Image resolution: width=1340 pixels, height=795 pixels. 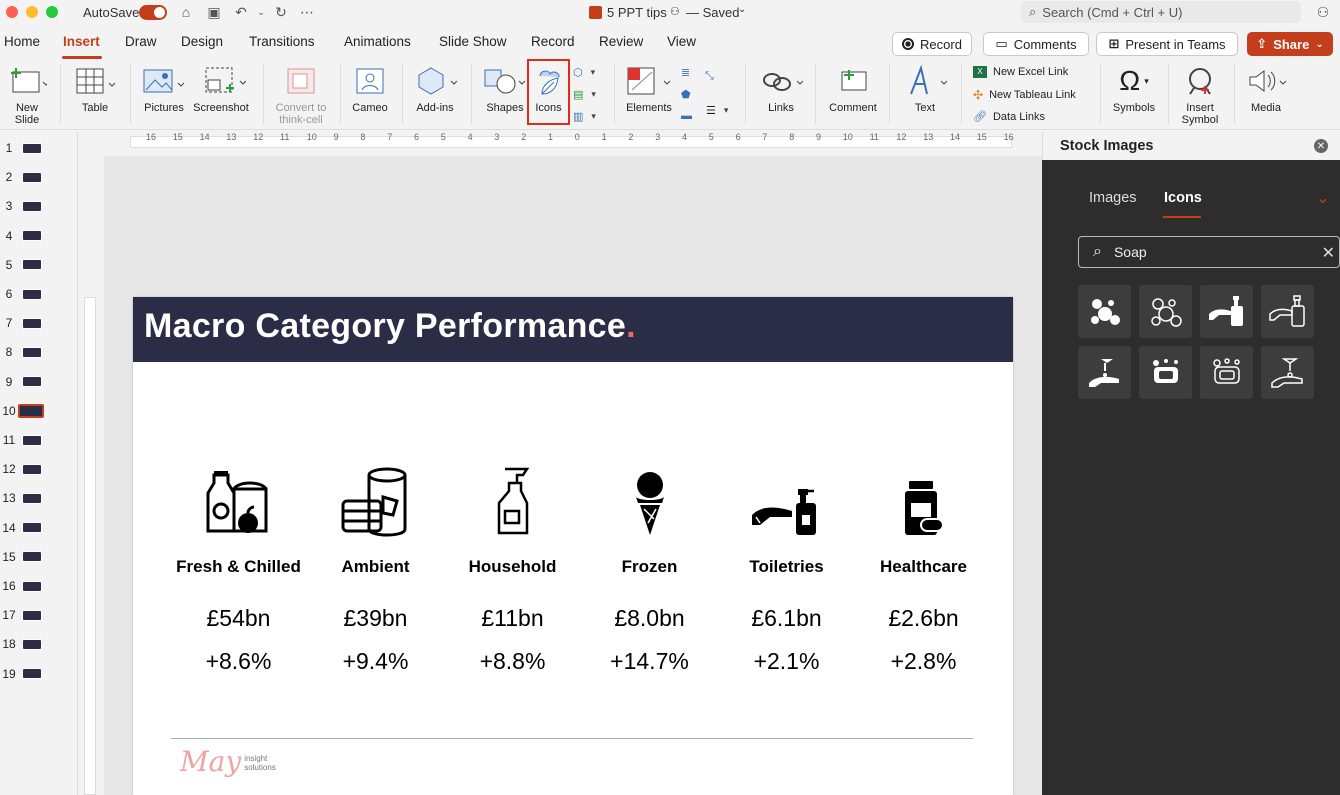 I want to click on category-fresh-chilled: Fresh & Chilled £54bn +8.6%, so click(x=238, y=566).